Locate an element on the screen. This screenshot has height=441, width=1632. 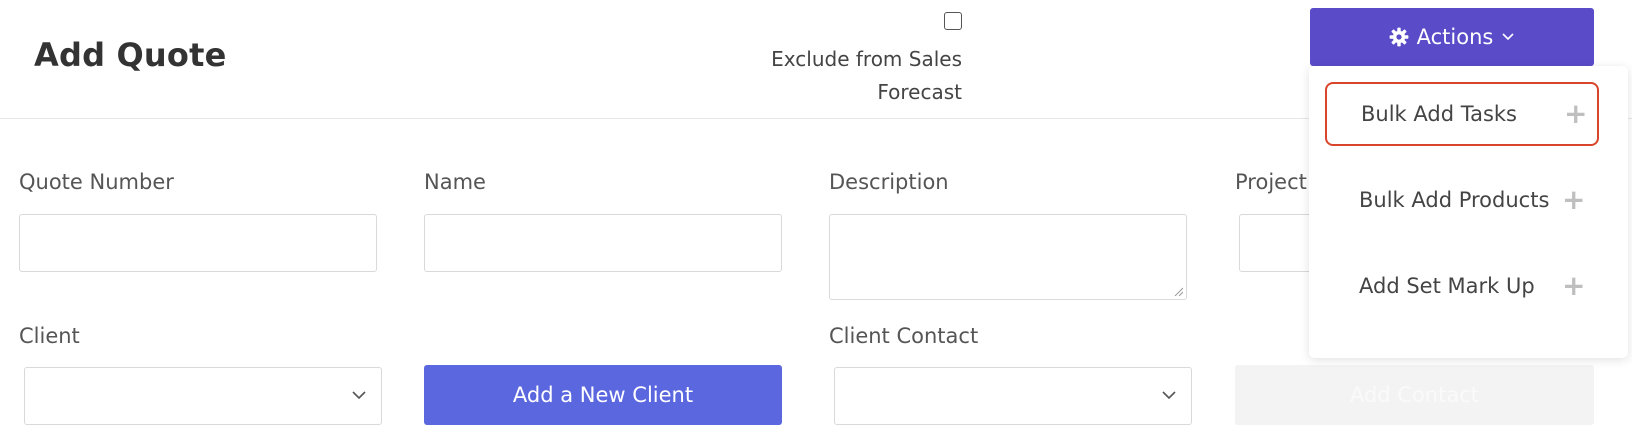
actions-button: Actions is located at coordinates (1452, 37).